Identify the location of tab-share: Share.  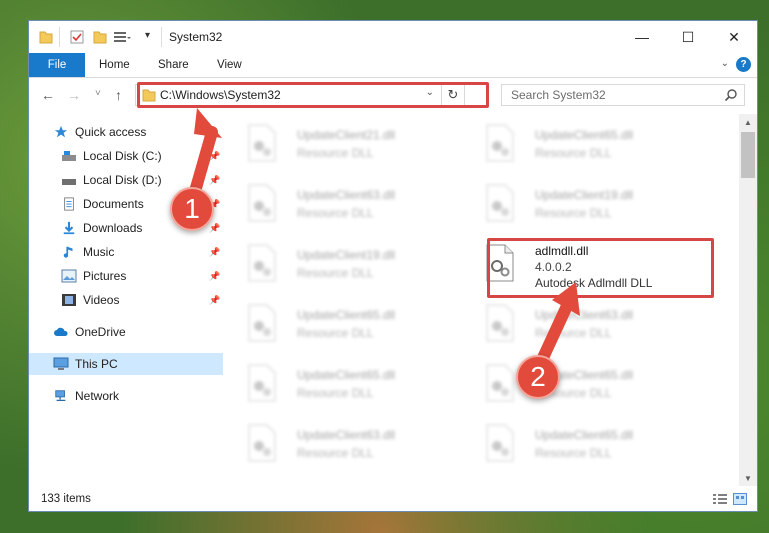
(173, 65).